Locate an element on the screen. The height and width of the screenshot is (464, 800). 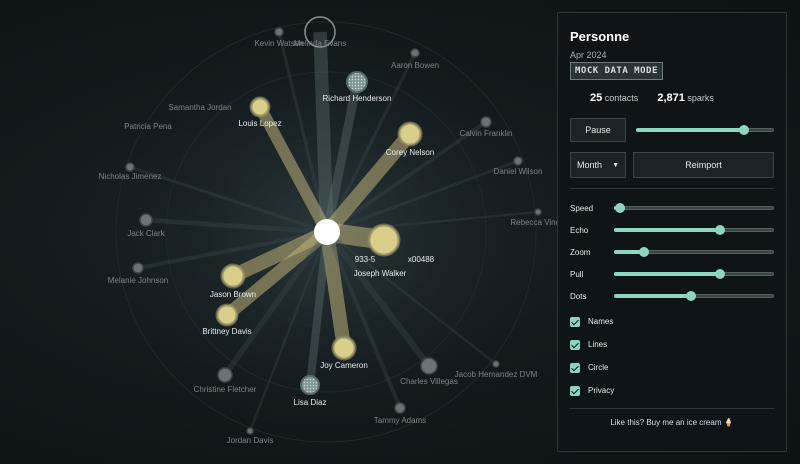
slider-row-dots: Dots is located at coordinates (672, 296).